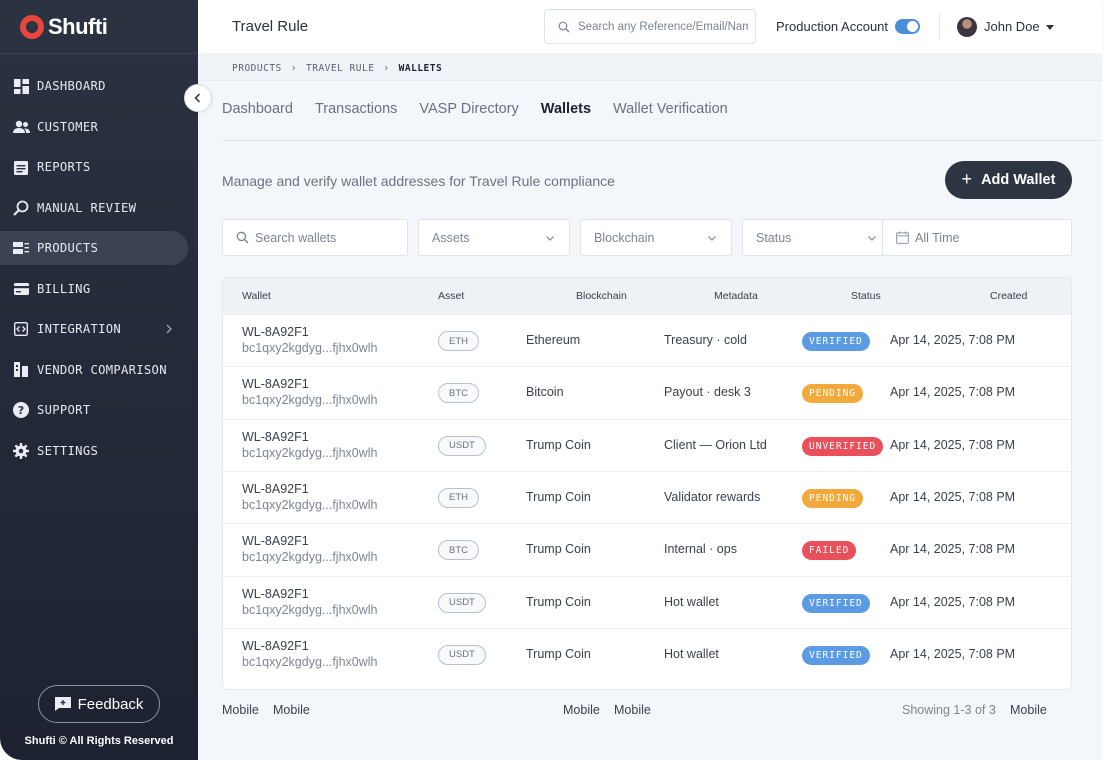 This screenshot has height=760, width=1106. Describe the element at coordinates (545, 392) in the screenshot. I see `blockchain-cell: Bitcoin` at that location.